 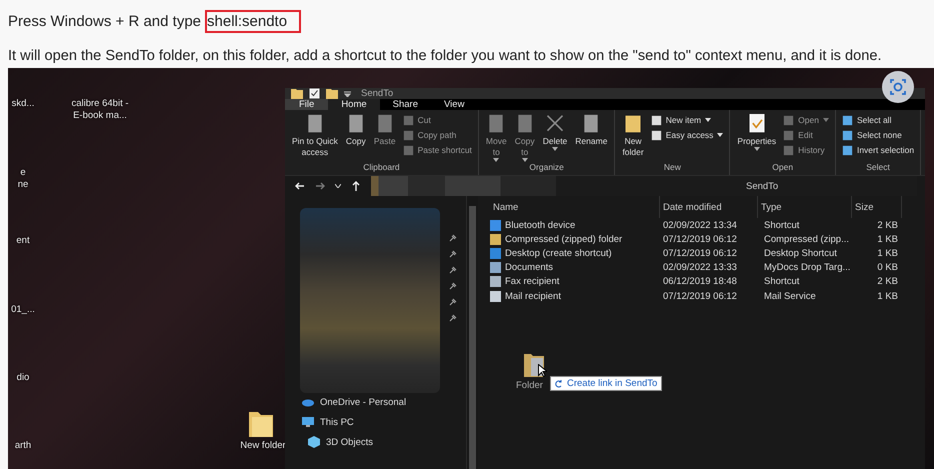 I want to click on drag-tooltip: Create link in SendTo, so click(x=606, y=383).